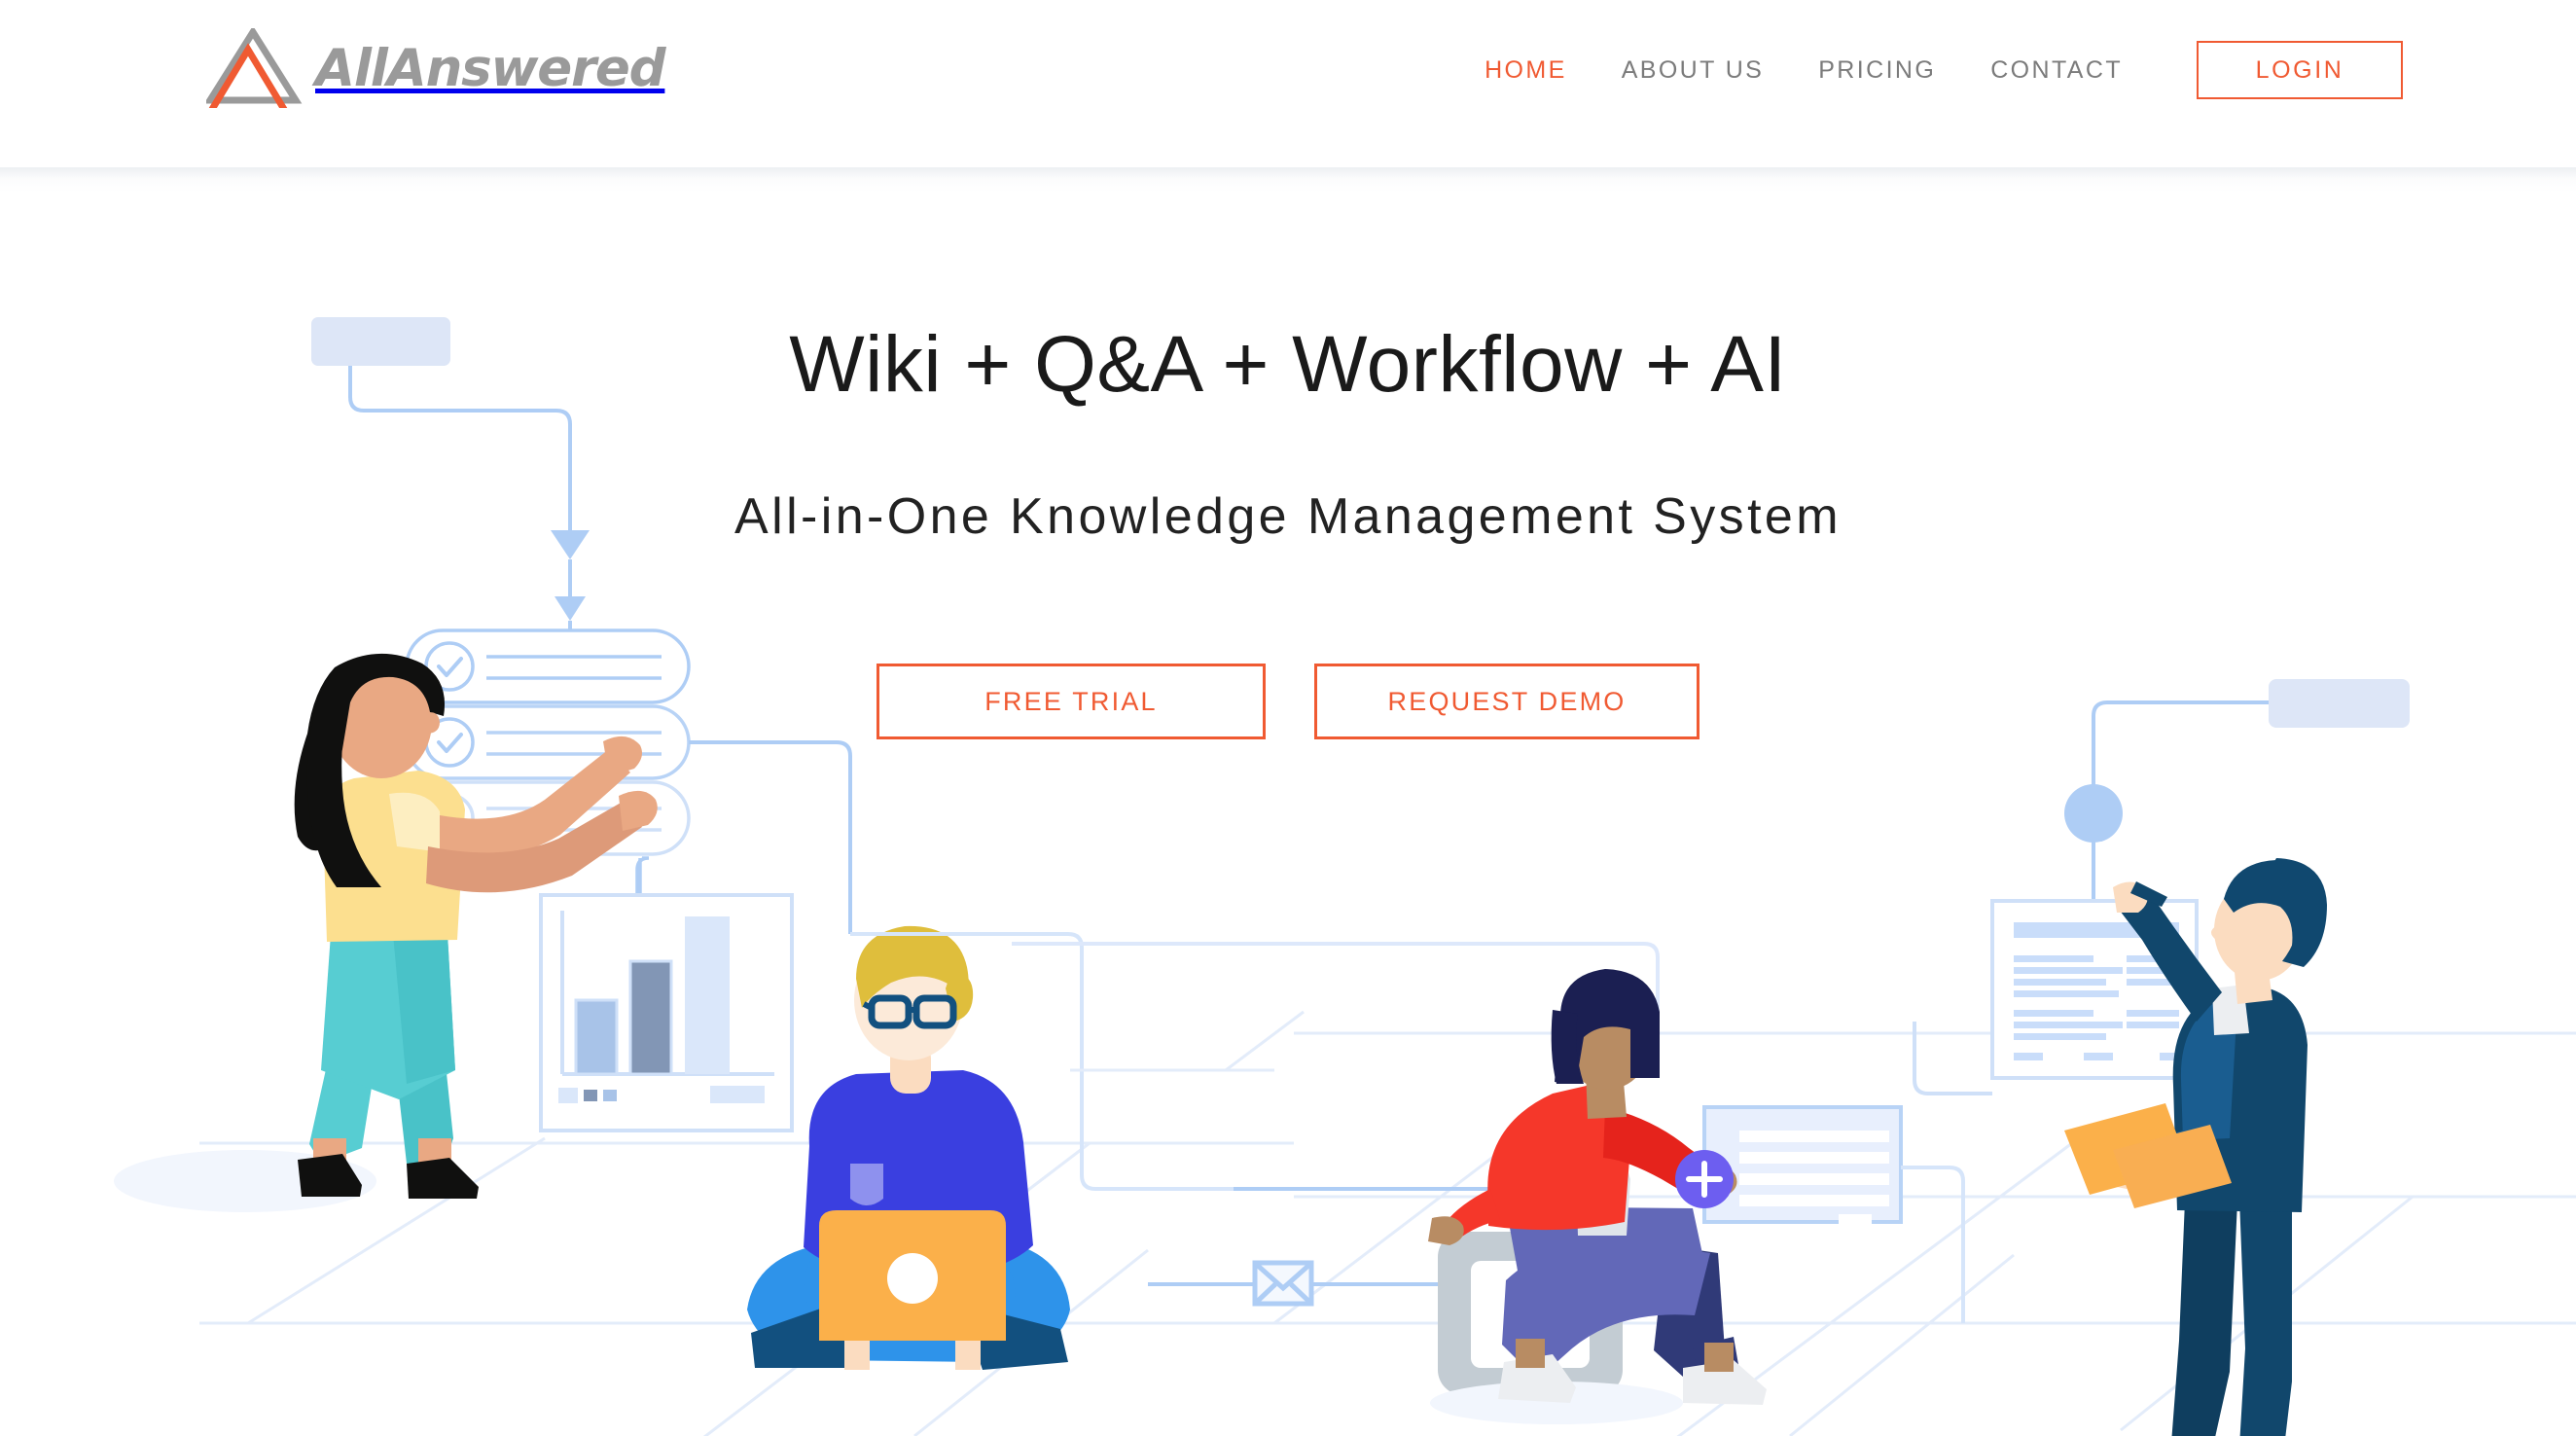  I want to click on bar-chart-widget, so click(666, 994).